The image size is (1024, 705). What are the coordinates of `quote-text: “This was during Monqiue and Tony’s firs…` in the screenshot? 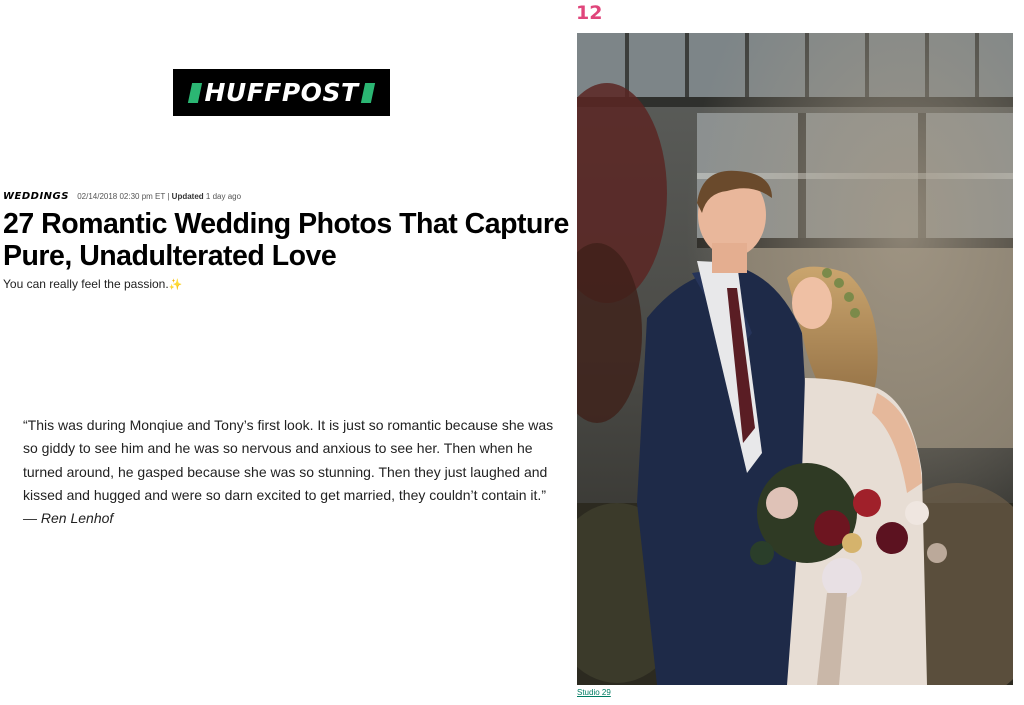 It's located at (288, 460).